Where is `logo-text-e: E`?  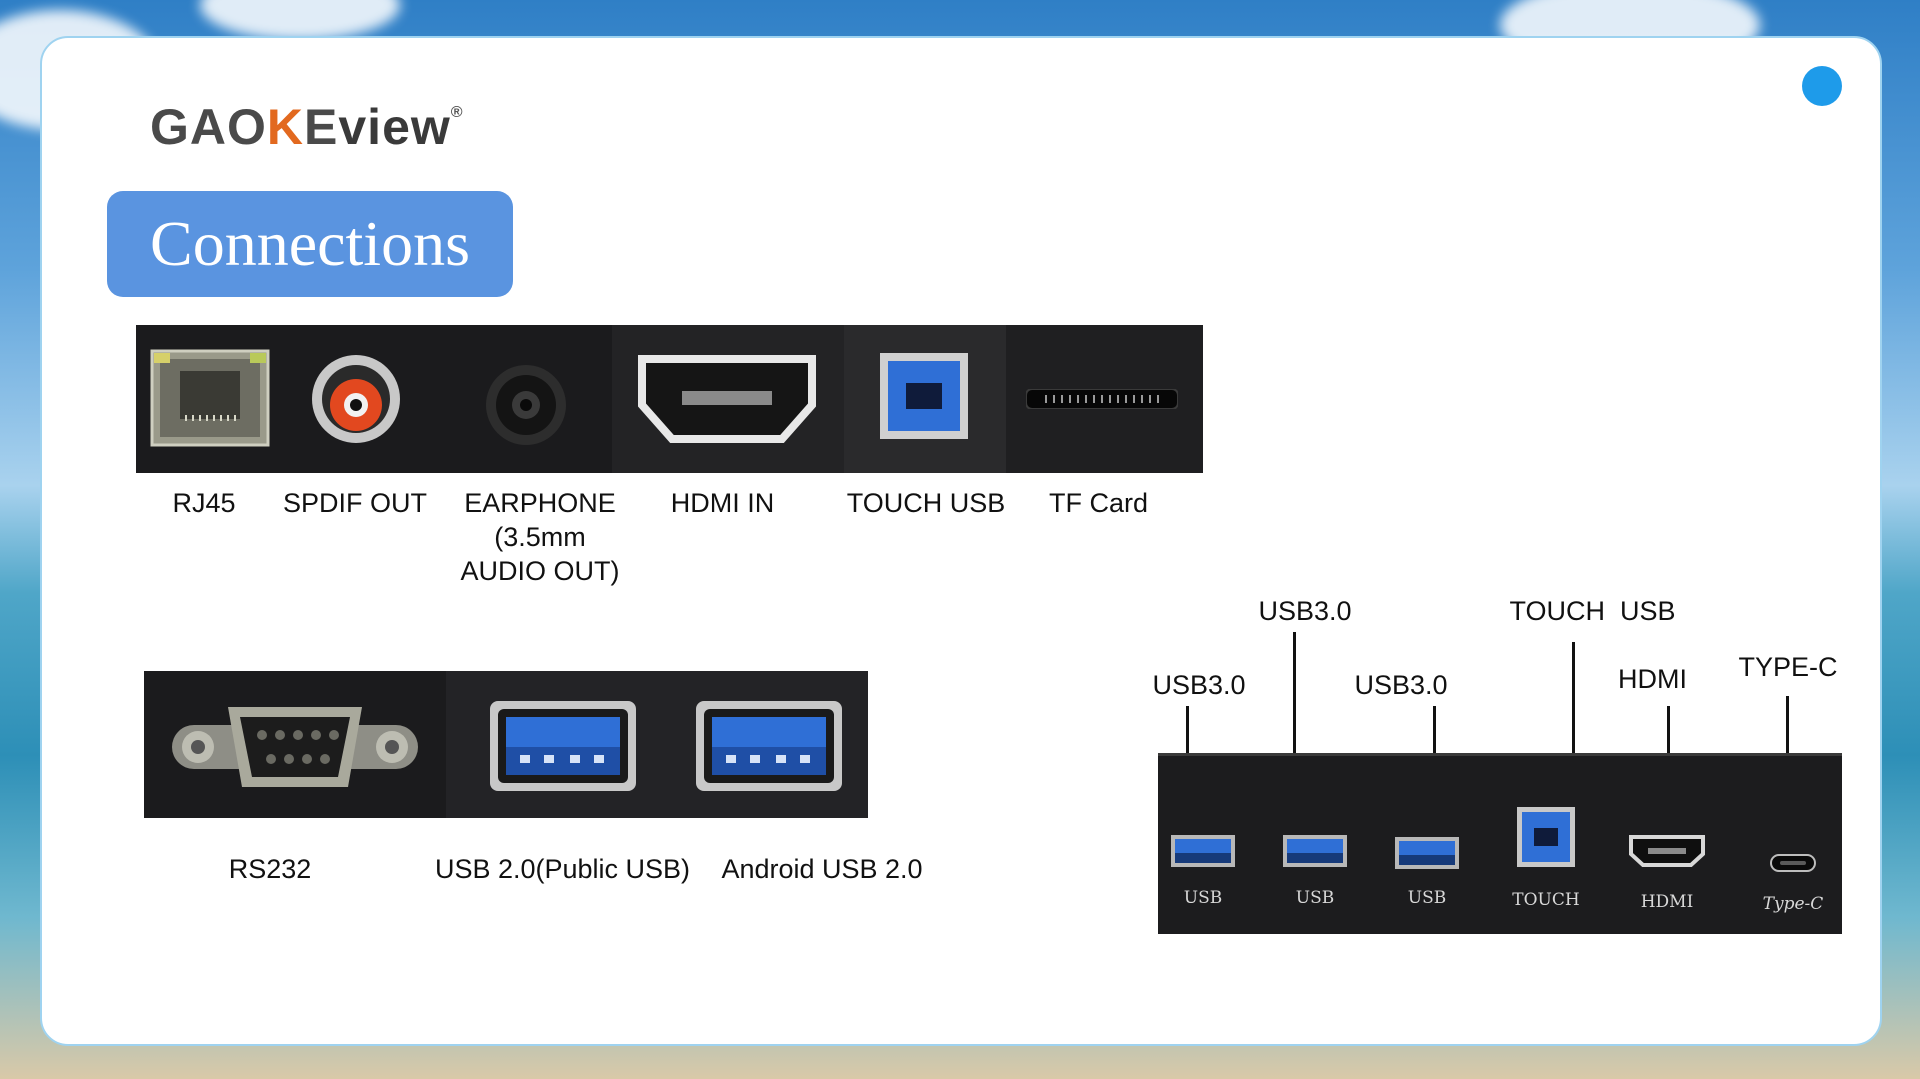
logo-text-e: E is located at coordinates (321, 127).